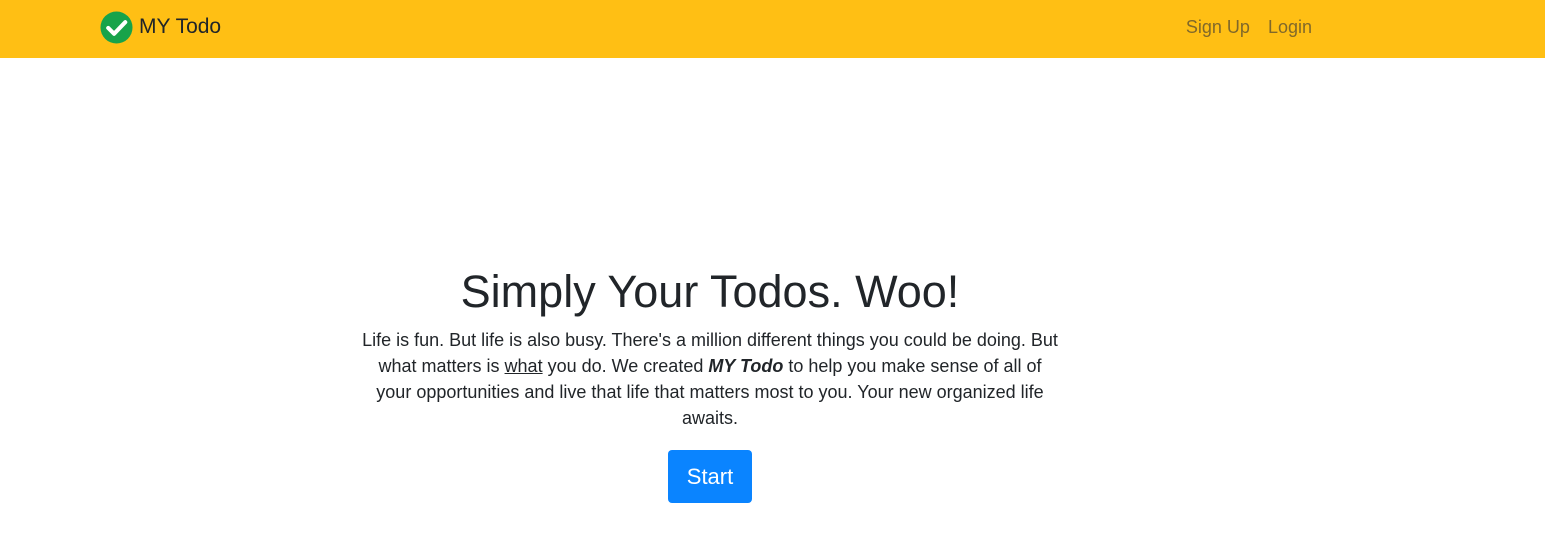  I want to click on hero-title: Simply Your Todos. Woo!, so click(710, 291).